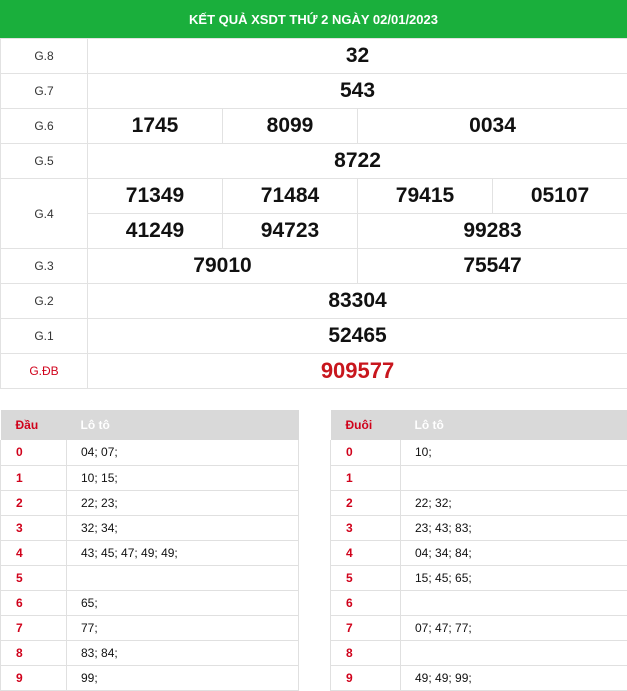 The image size is (627, 691). Describe the element at coordinates (44, 214) in the screenshot. I see `prize-label: G.4` at that location.